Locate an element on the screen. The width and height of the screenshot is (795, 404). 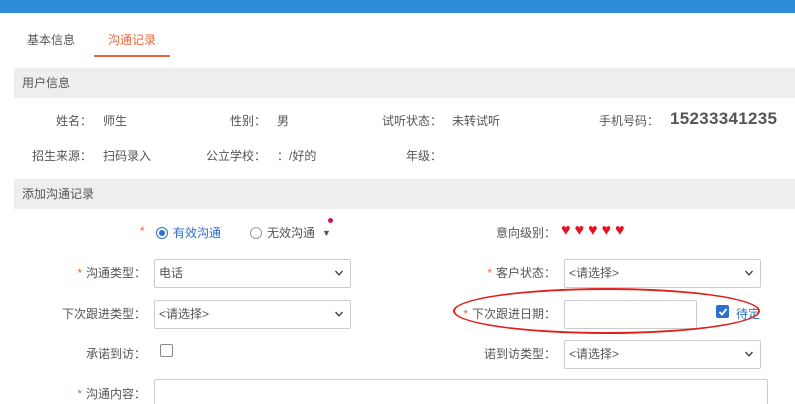
content-textarea is located at coordinates (461, 391).